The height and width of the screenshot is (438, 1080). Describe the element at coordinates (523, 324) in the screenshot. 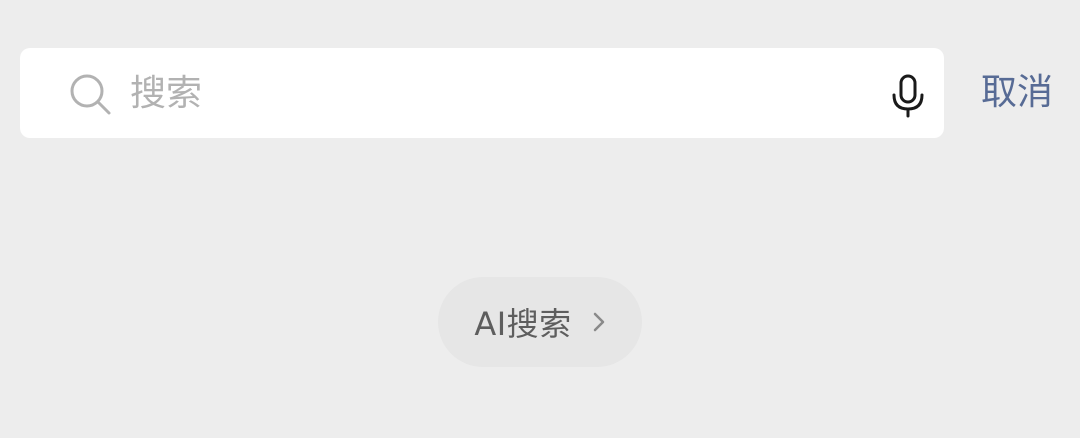

I see `ai-search-label: AI搜索` at that location.